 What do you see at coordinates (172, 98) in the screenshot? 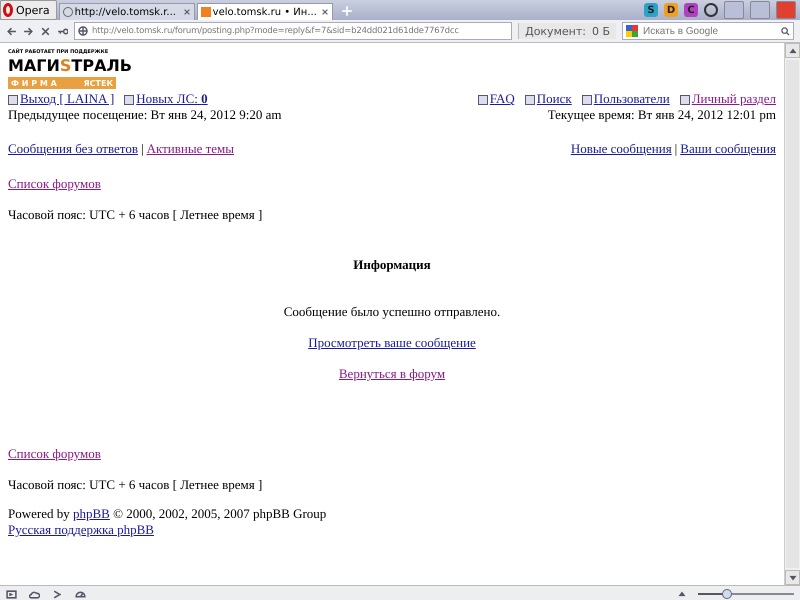
I see `nav-link: Новых ЛС: 0` at bounding box center [172, 98].